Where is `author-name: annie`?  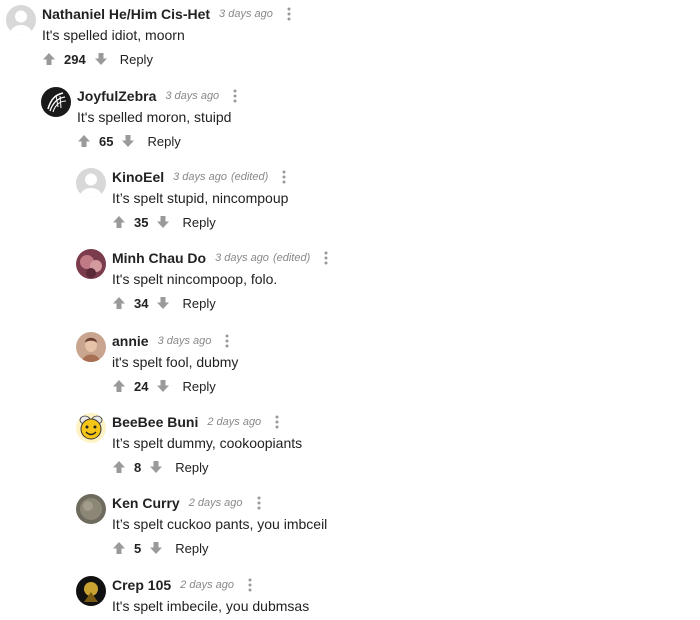 author-name: annie is located at coordinates (130, 341).